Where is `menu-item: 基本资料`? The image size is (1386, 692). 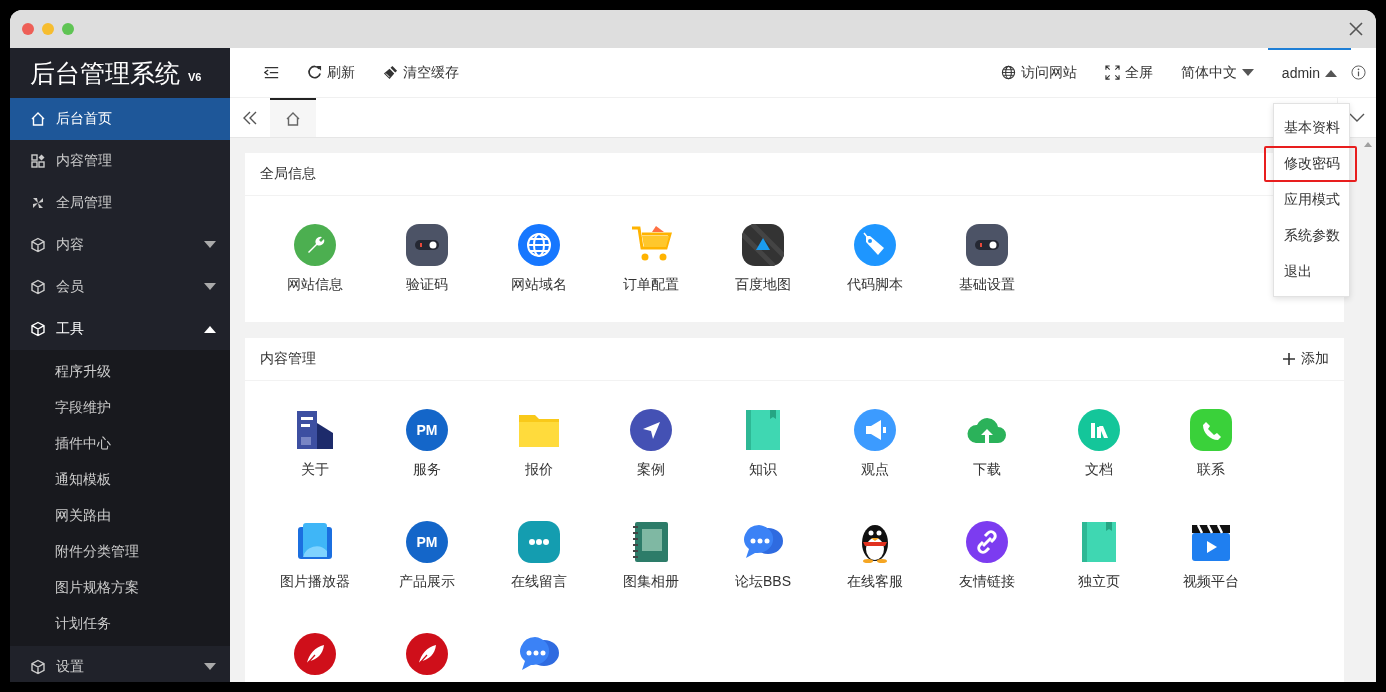 menu-item: 基本资料 is located at coordinates (1310, 128).